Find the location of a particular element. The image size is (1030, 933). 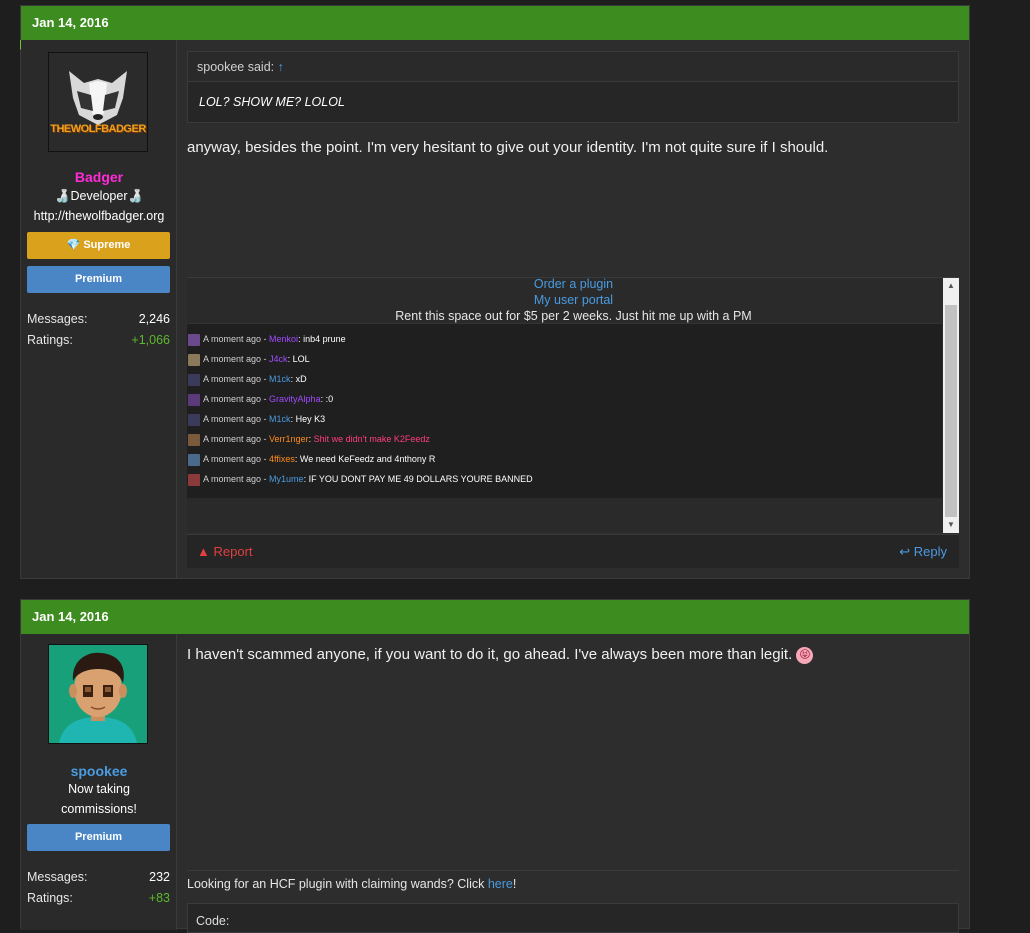

ratings-stat: Ratings: +1,066 is located at coordinates (98, 340).